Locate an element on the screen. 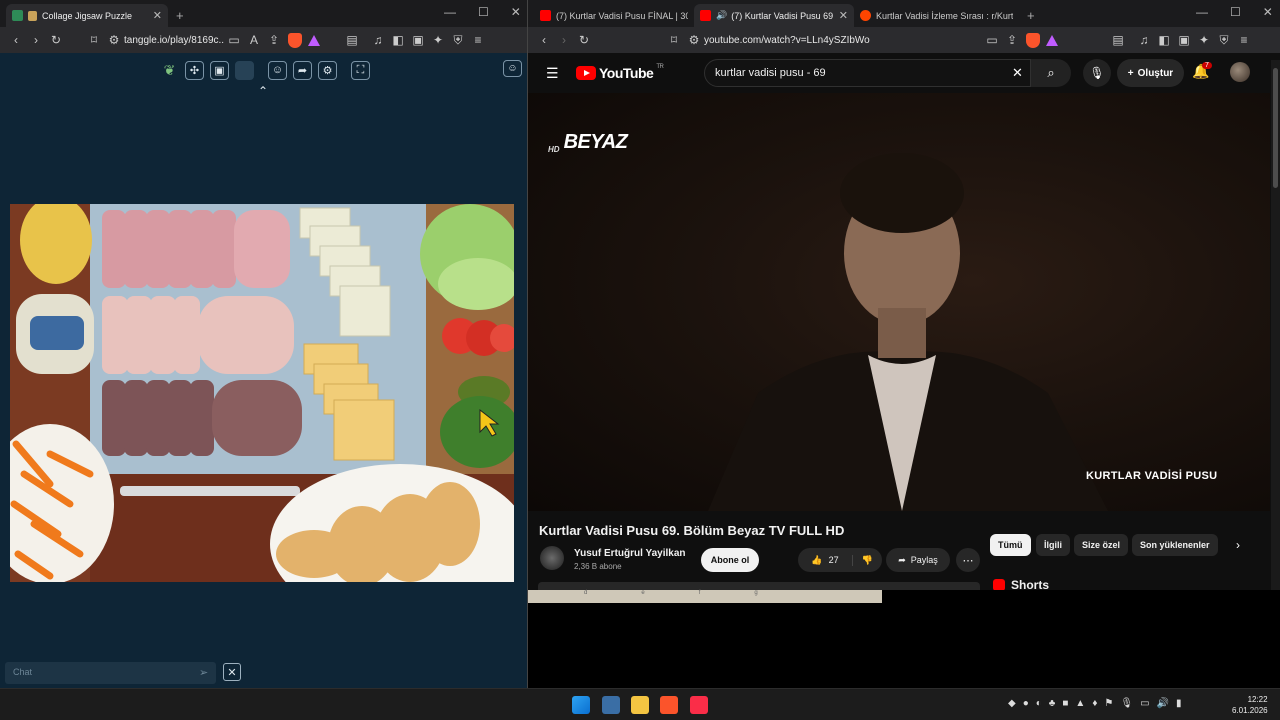 The height and width of the screenshot is (720, 1280). share-icon: ➦ is located at coordinates (302, 70).